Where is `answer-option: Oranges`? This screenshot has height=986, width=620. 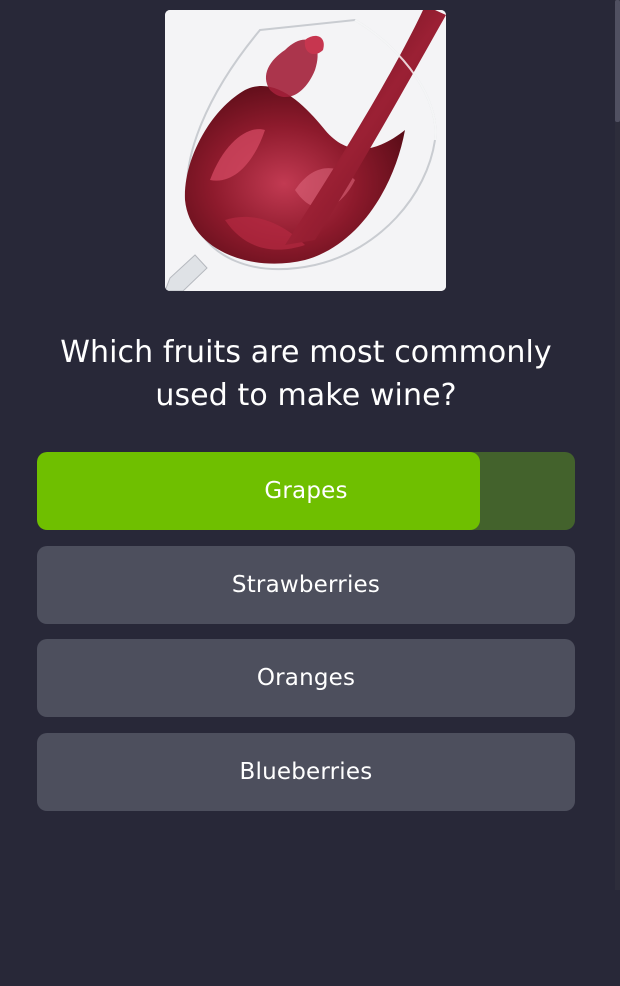 answer-option: Oranges is located at coordinates (306, 678).